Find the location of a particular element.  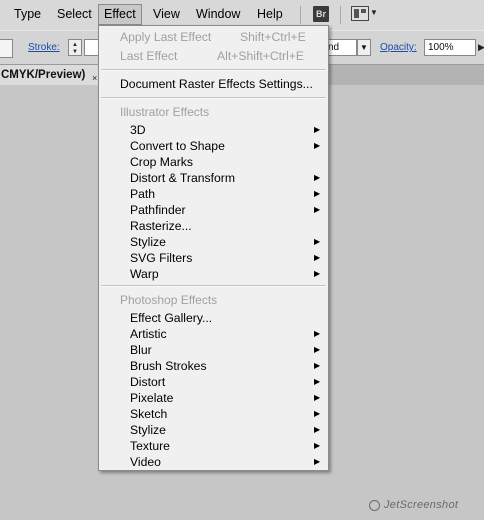

document-tab-label: CMYK/Preview) is located at coordinates (43, 75).